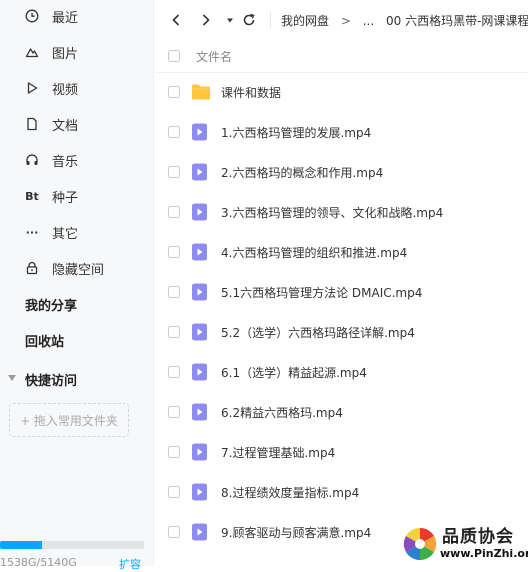 The height and width of the screenshot is (572, 528). Describe the element at coordinates (282, 412) in the screenshot. I see `file-name: 6.2精益六西格玛.mp4` at that location.